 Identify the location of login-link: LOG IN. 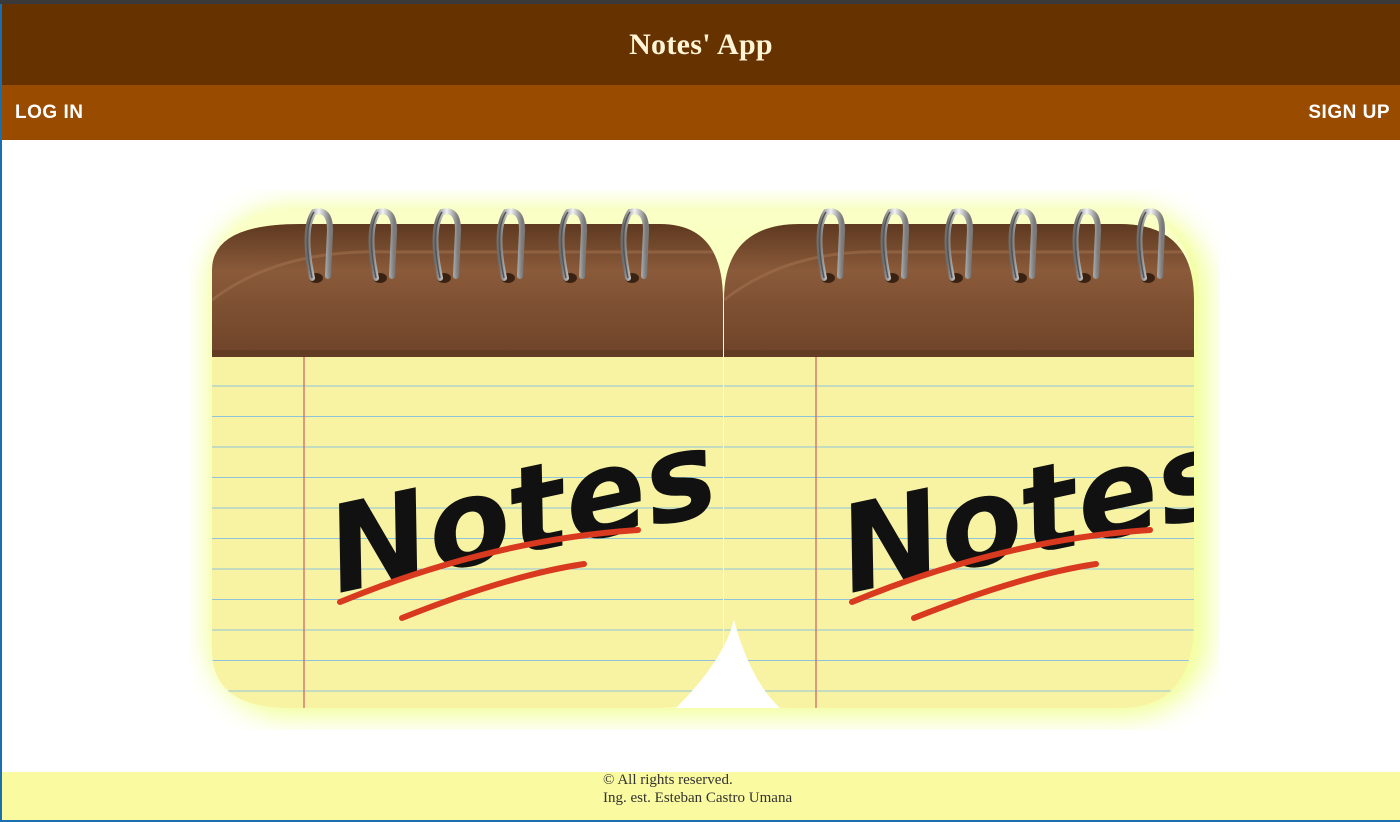
(49, 112).